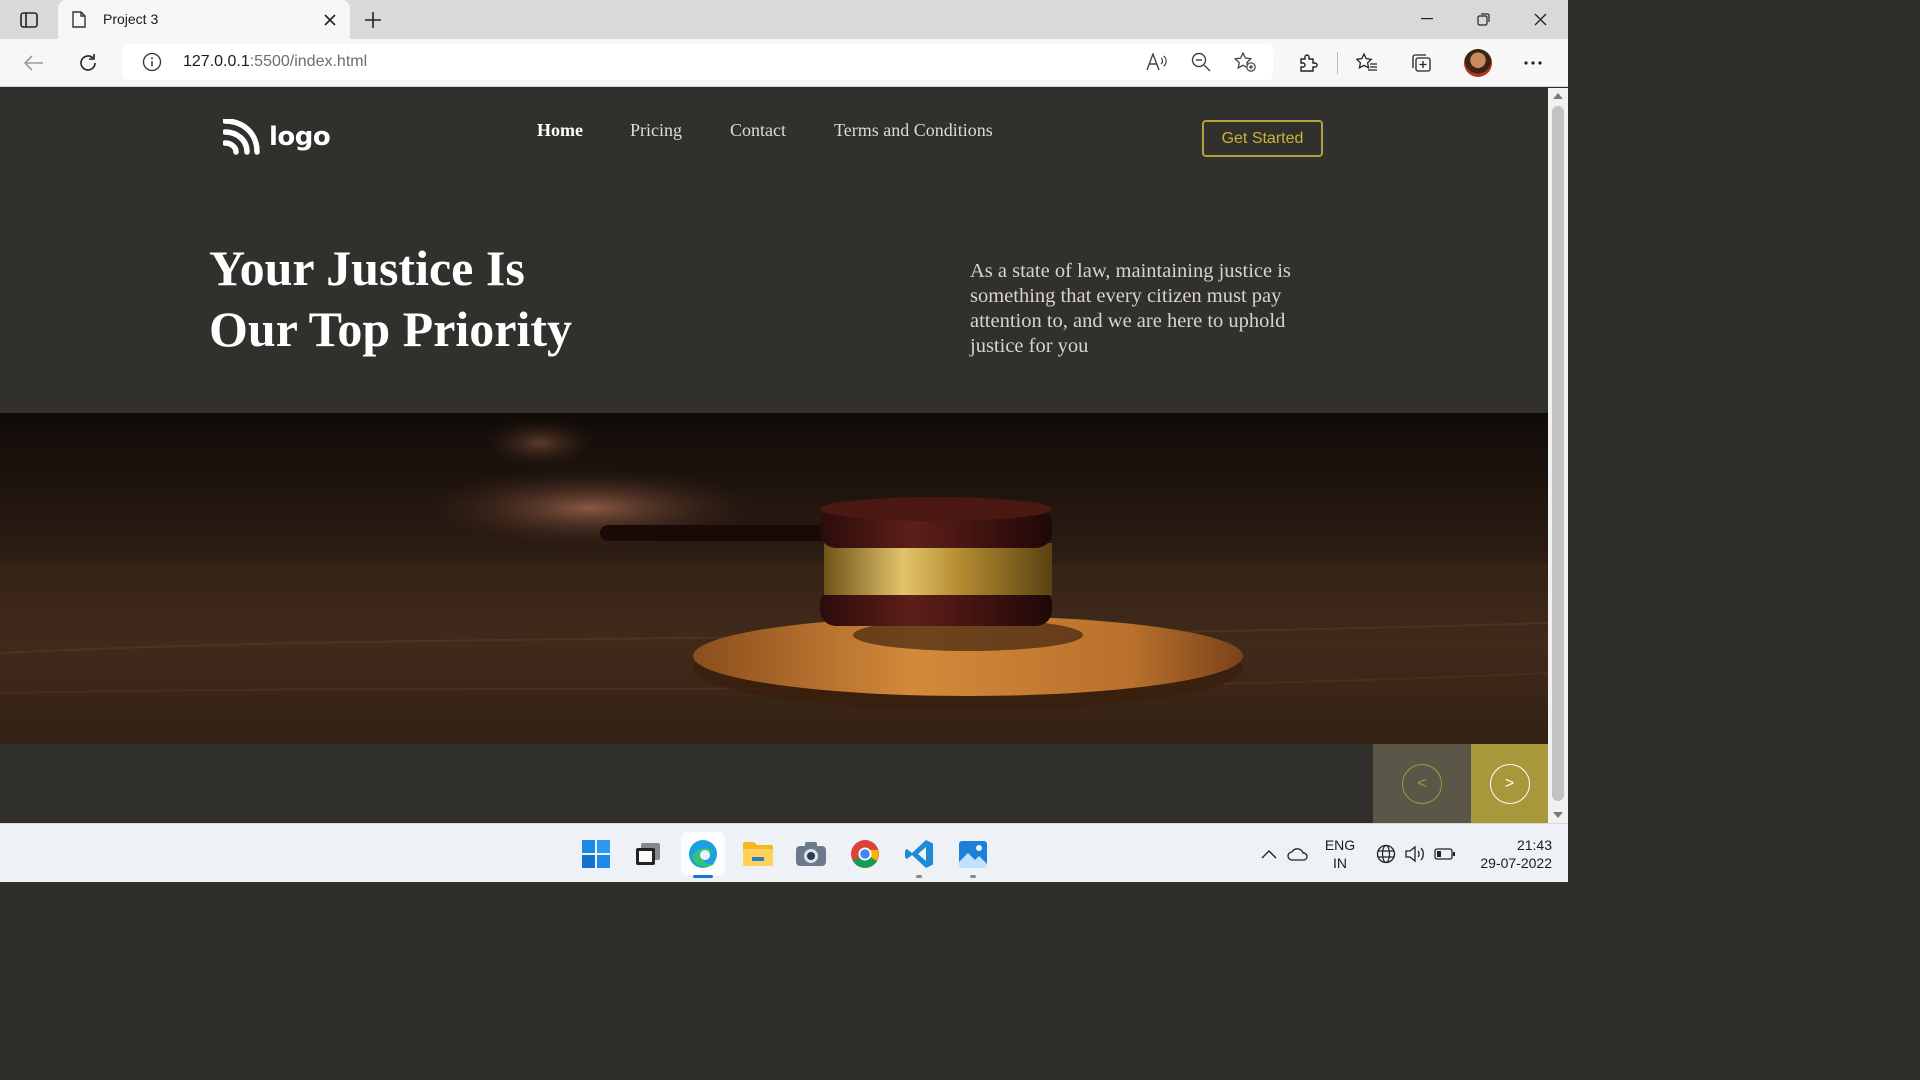 The height and width of the screenshot is (1080, 1920). I want to click on language-indicator: ENG IN, so click(1340, 854).